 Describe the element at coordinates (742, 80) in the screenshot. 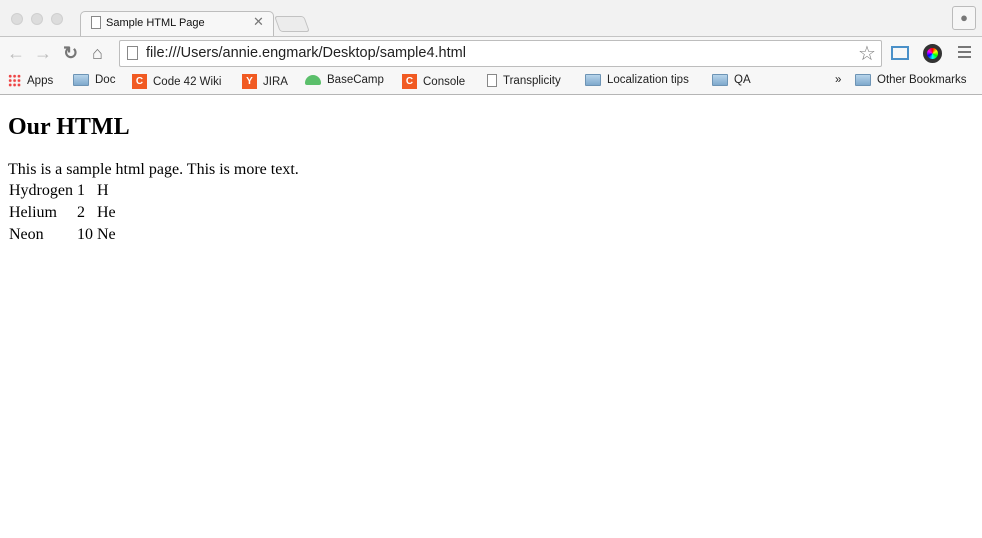

I see `bookmark-label: QA` at that location.